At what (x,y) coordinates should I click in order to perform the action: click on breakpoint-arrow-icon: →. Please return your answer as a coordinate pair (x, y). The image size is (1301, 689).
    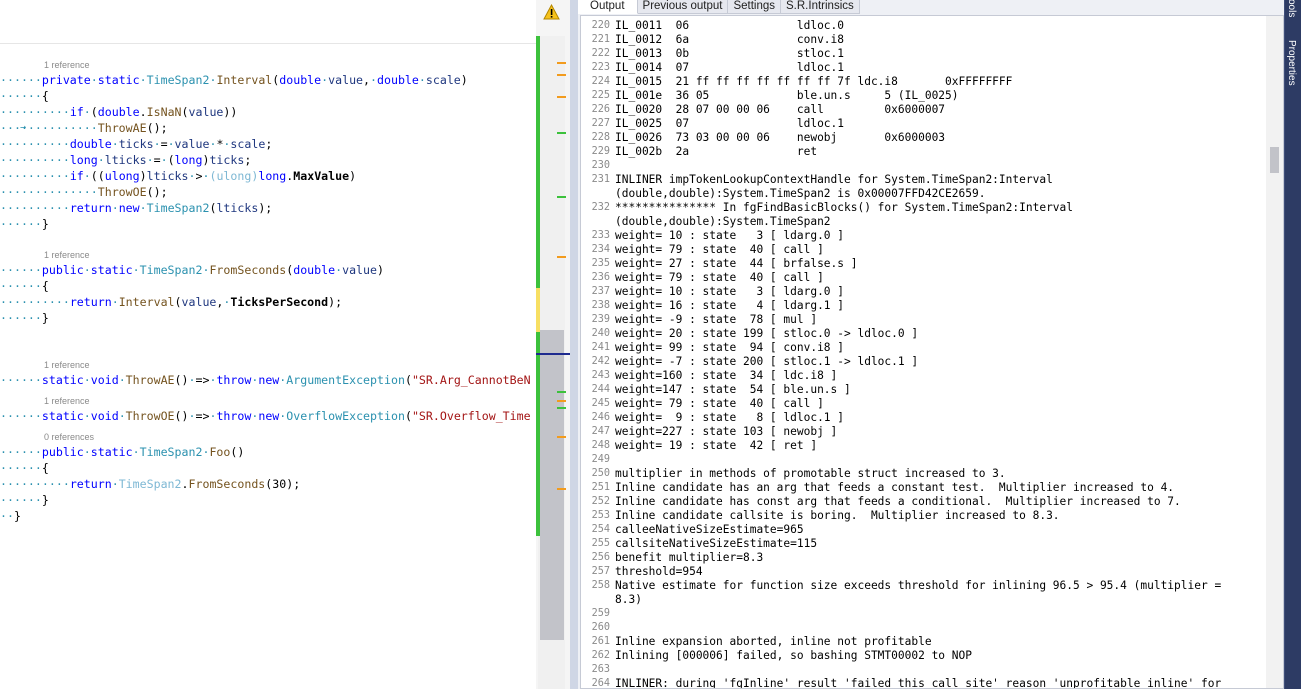
    Looking at the image, I should click on (23, 128).